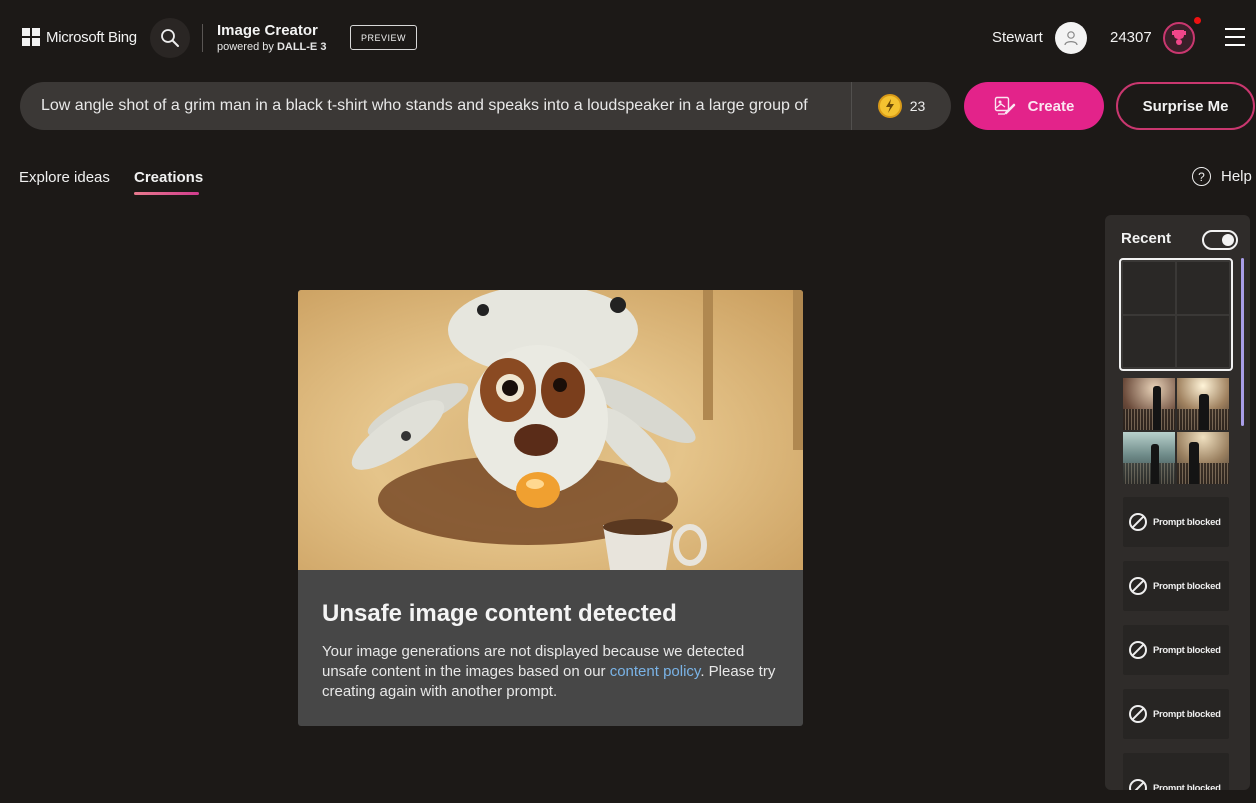 This screenshot has height=803, width=1256. I want to click on search-button, so click(170, 38).